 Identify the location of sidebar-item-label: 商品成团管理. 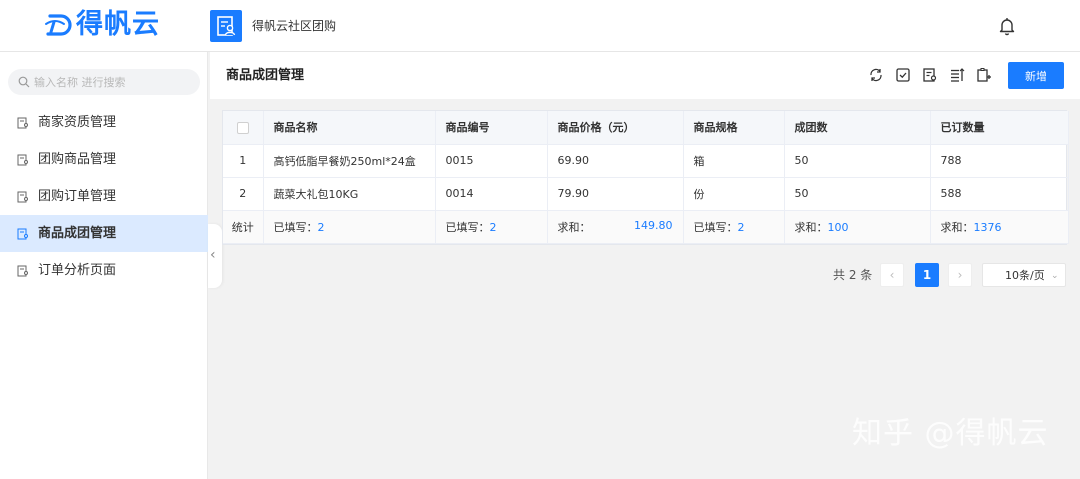
(77, 233).